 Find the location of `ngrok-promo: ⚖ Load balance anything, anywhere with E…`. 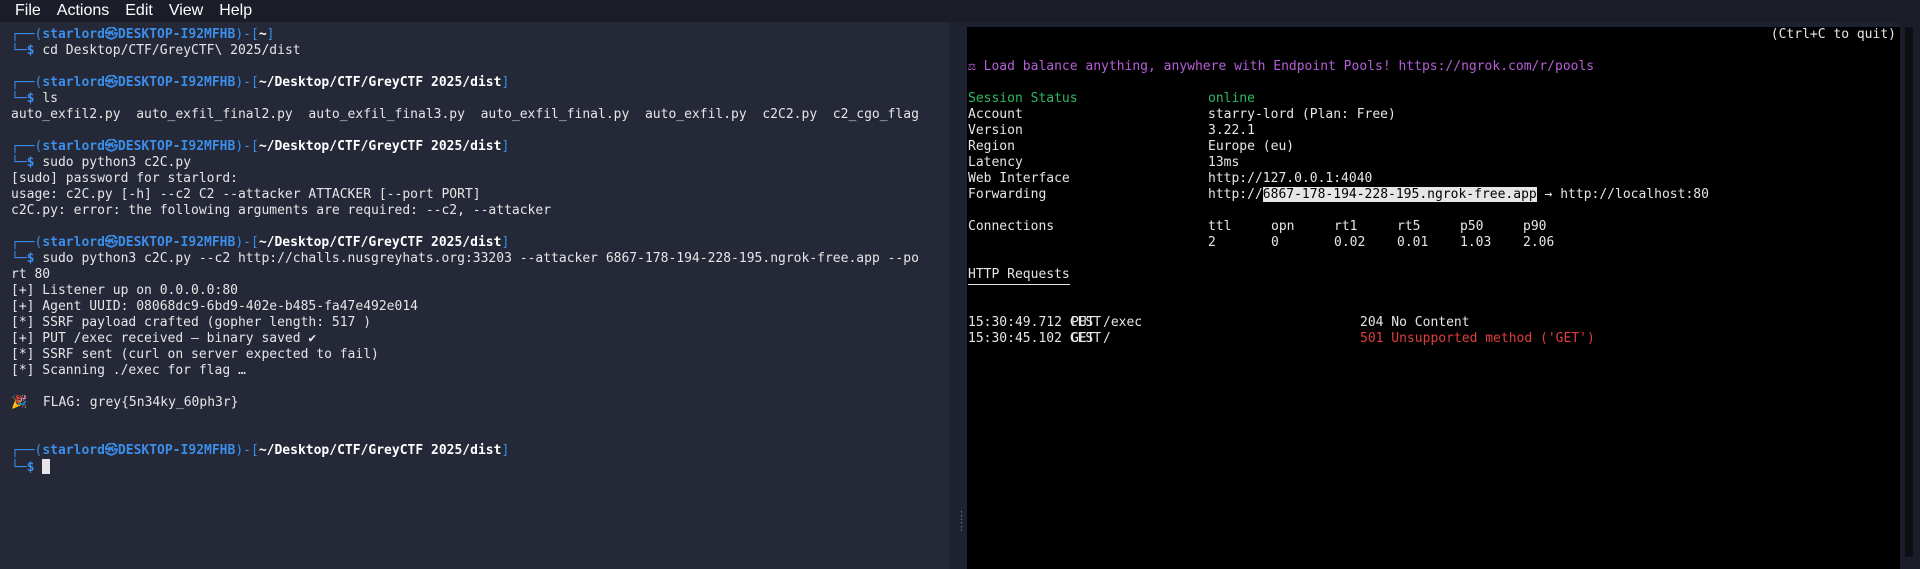

ngrok-promo: ⚖ Load balance anything, anywhere with E… is located at coordinates (1281, 66).